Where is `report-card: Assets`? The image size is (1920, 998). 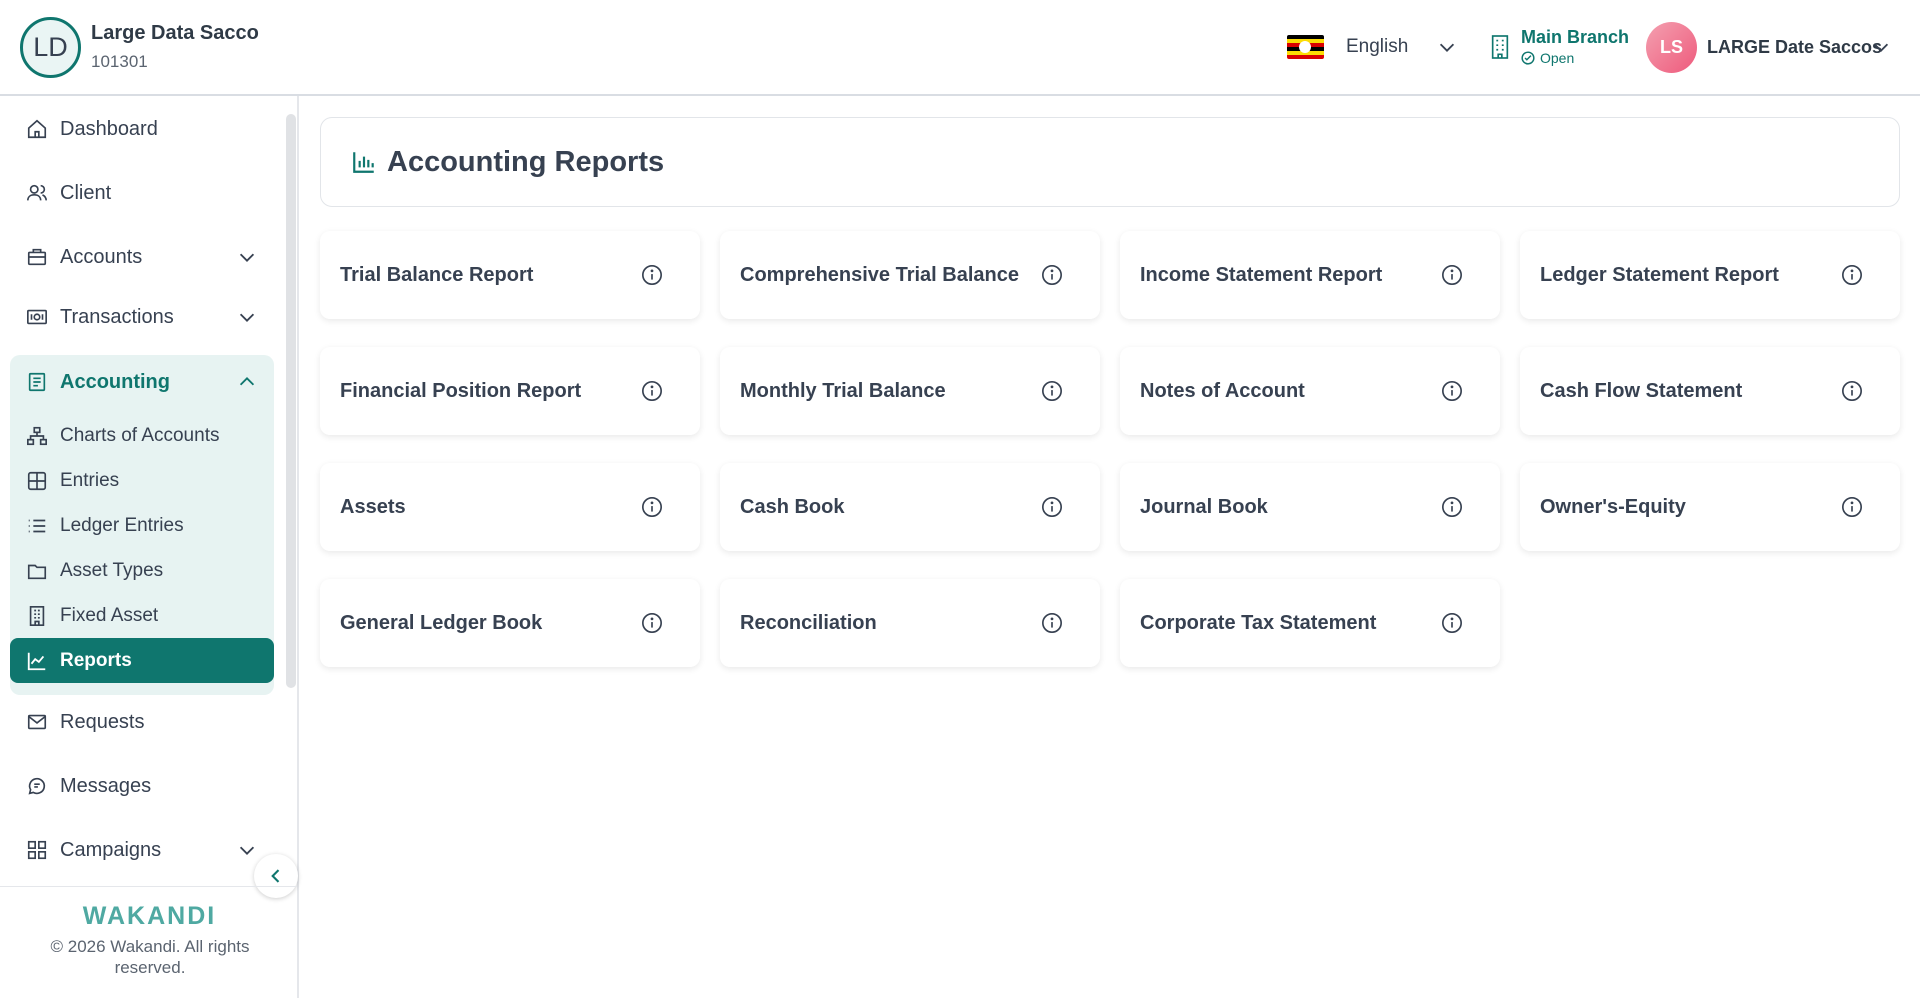
report-card: Assets is located at coordinates (510, 507).